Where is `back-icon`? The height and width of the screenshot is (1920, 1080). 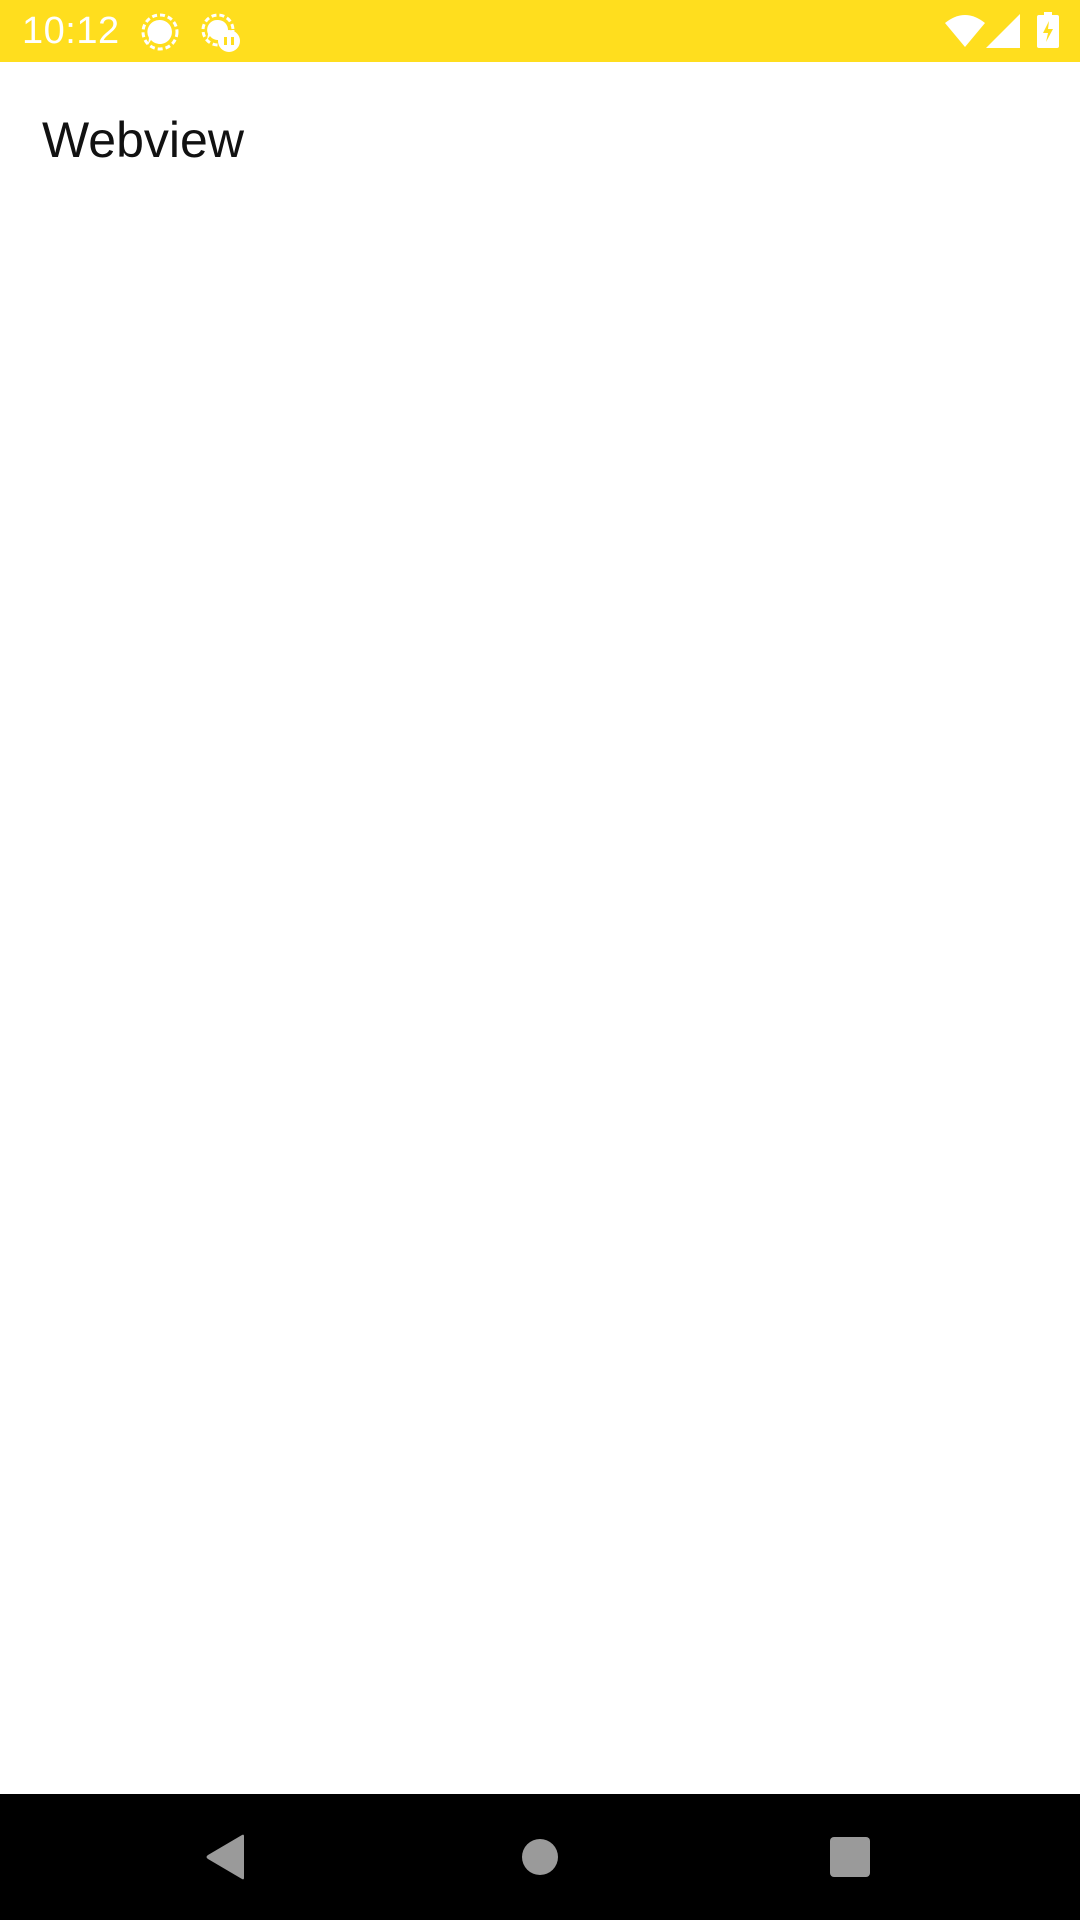 back-icon is located at coordinates (225, 1857).